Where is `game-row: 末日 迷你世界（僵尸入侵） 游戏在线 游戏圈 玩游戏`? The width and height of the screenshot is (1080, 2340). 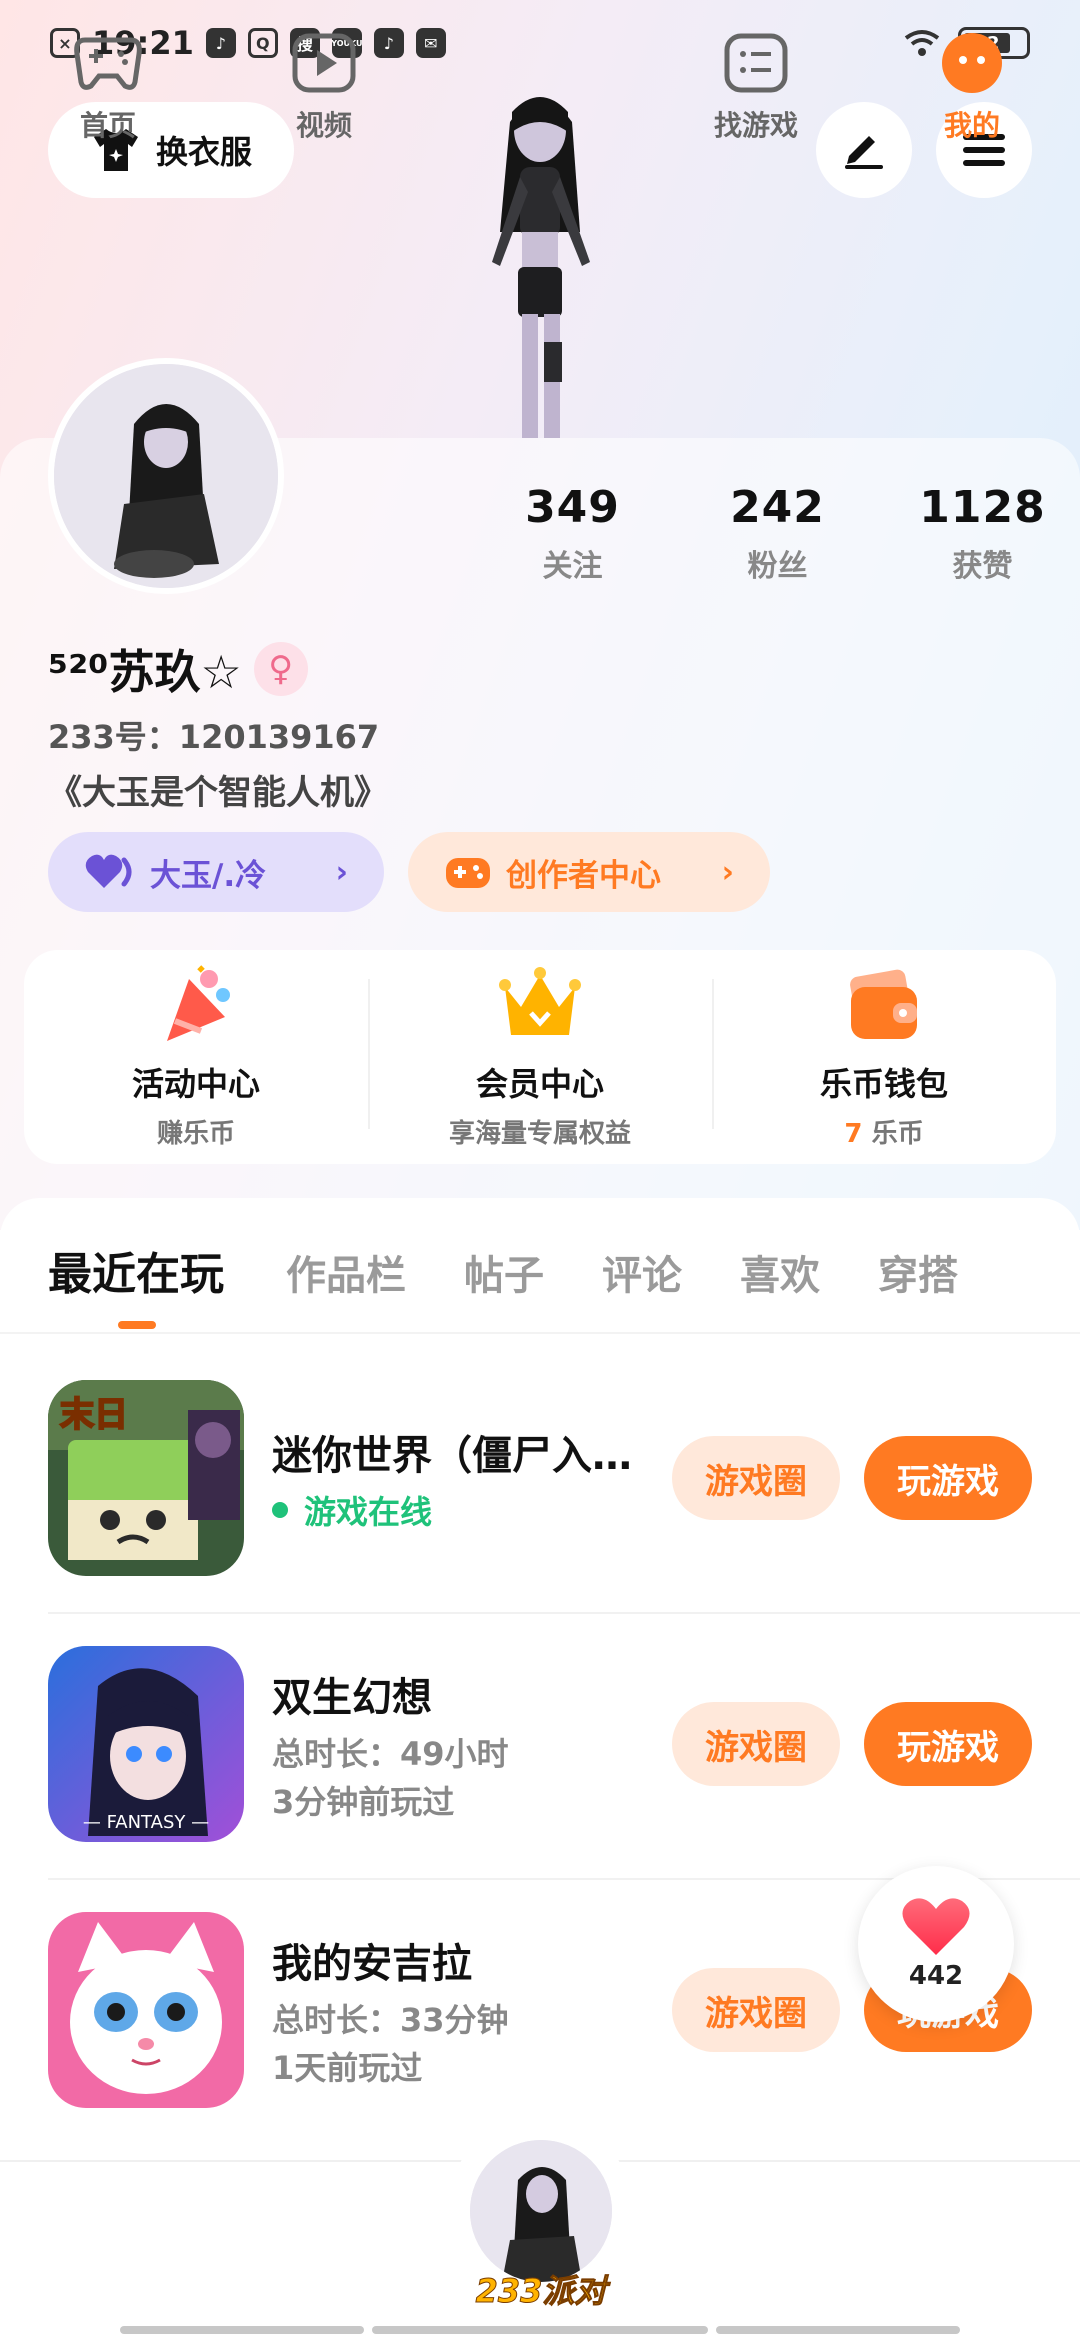
game-row: 末日 迷你世界（僵尸入侵） 游戏在线 游戏圈 玩游戏 is located at coordinates (540, 1478).